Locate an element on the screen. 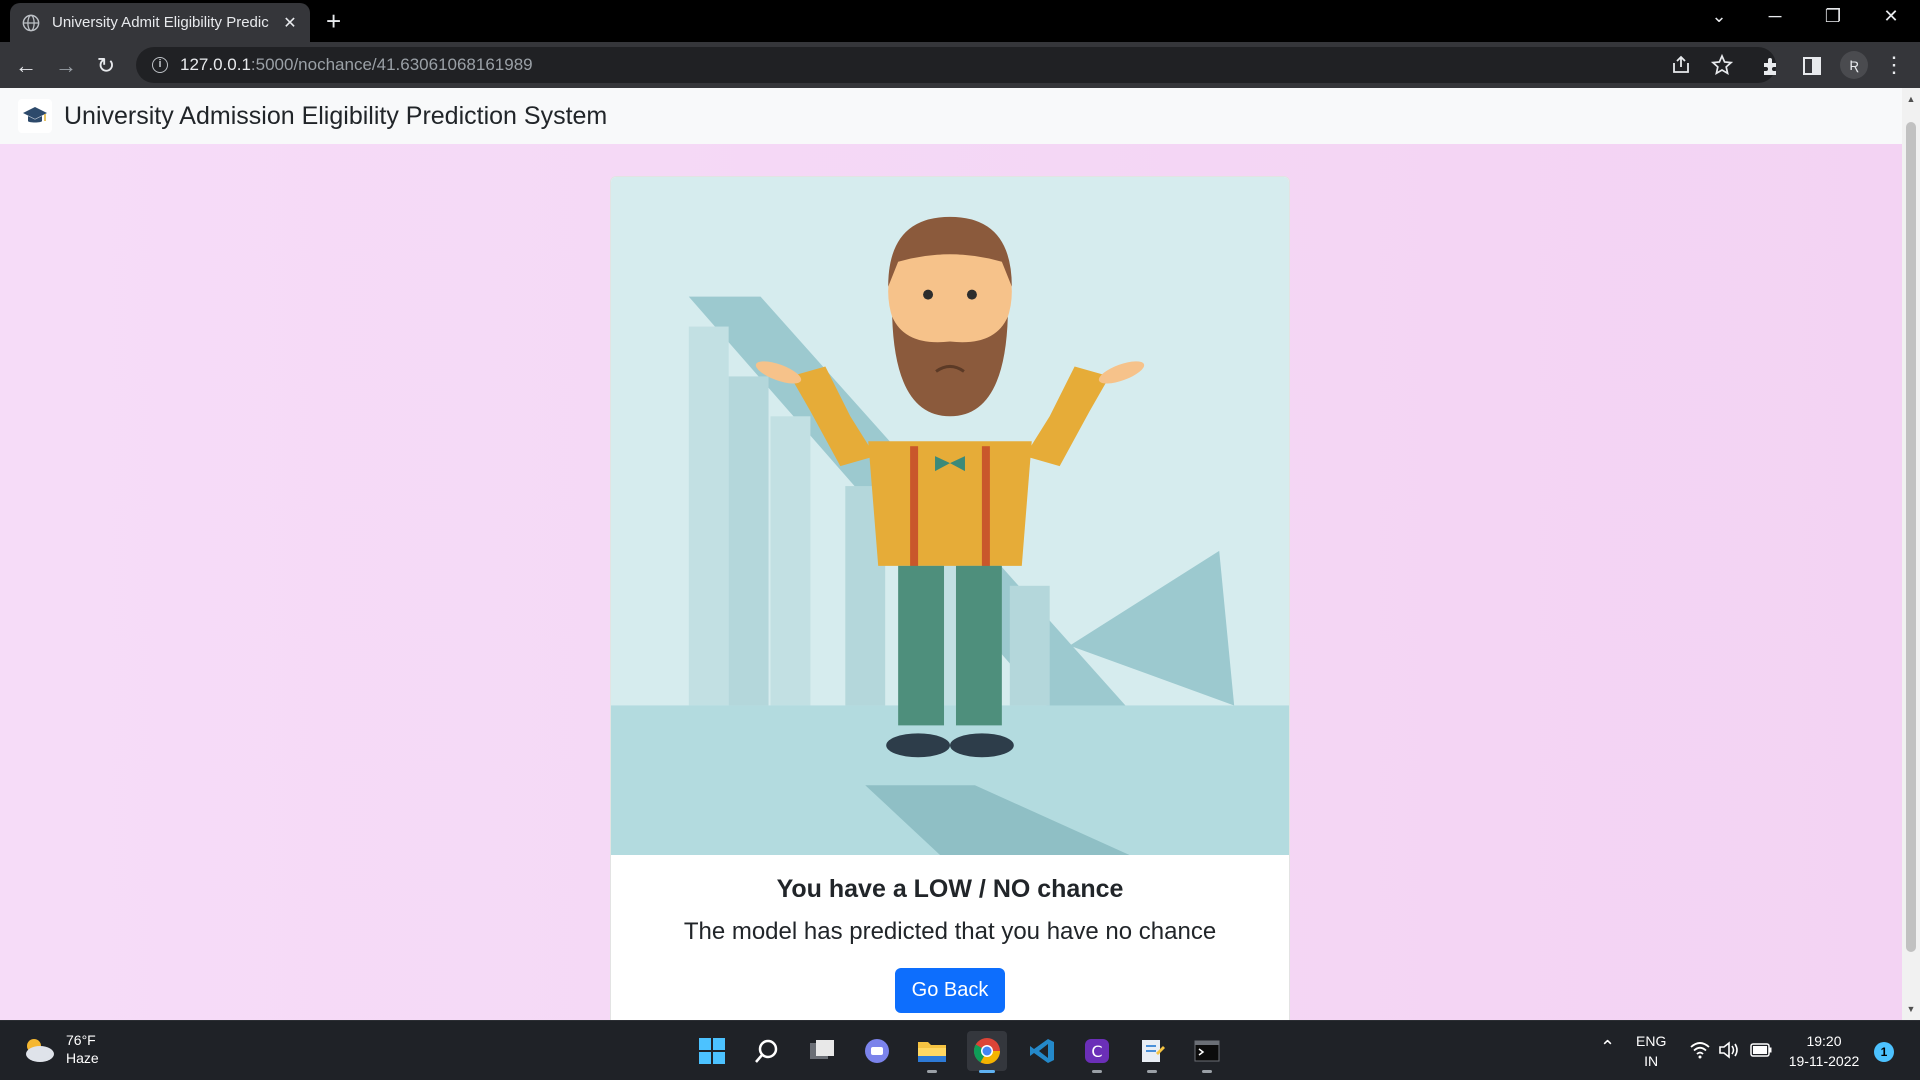 Image resolution: width=1920 pixels, height=1080 pixels. weather-widget: 76°F Haze is located at coordinates (59, 1049).